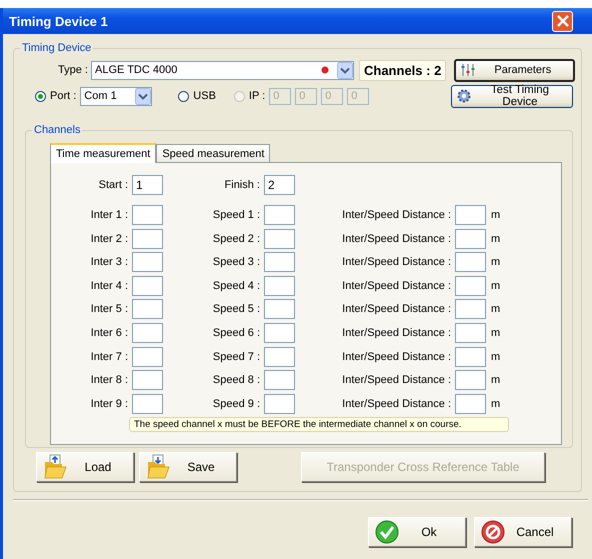 The width and height of the screenshot is (592, 559). I want to click on start-field: 1, so click(147, 185).